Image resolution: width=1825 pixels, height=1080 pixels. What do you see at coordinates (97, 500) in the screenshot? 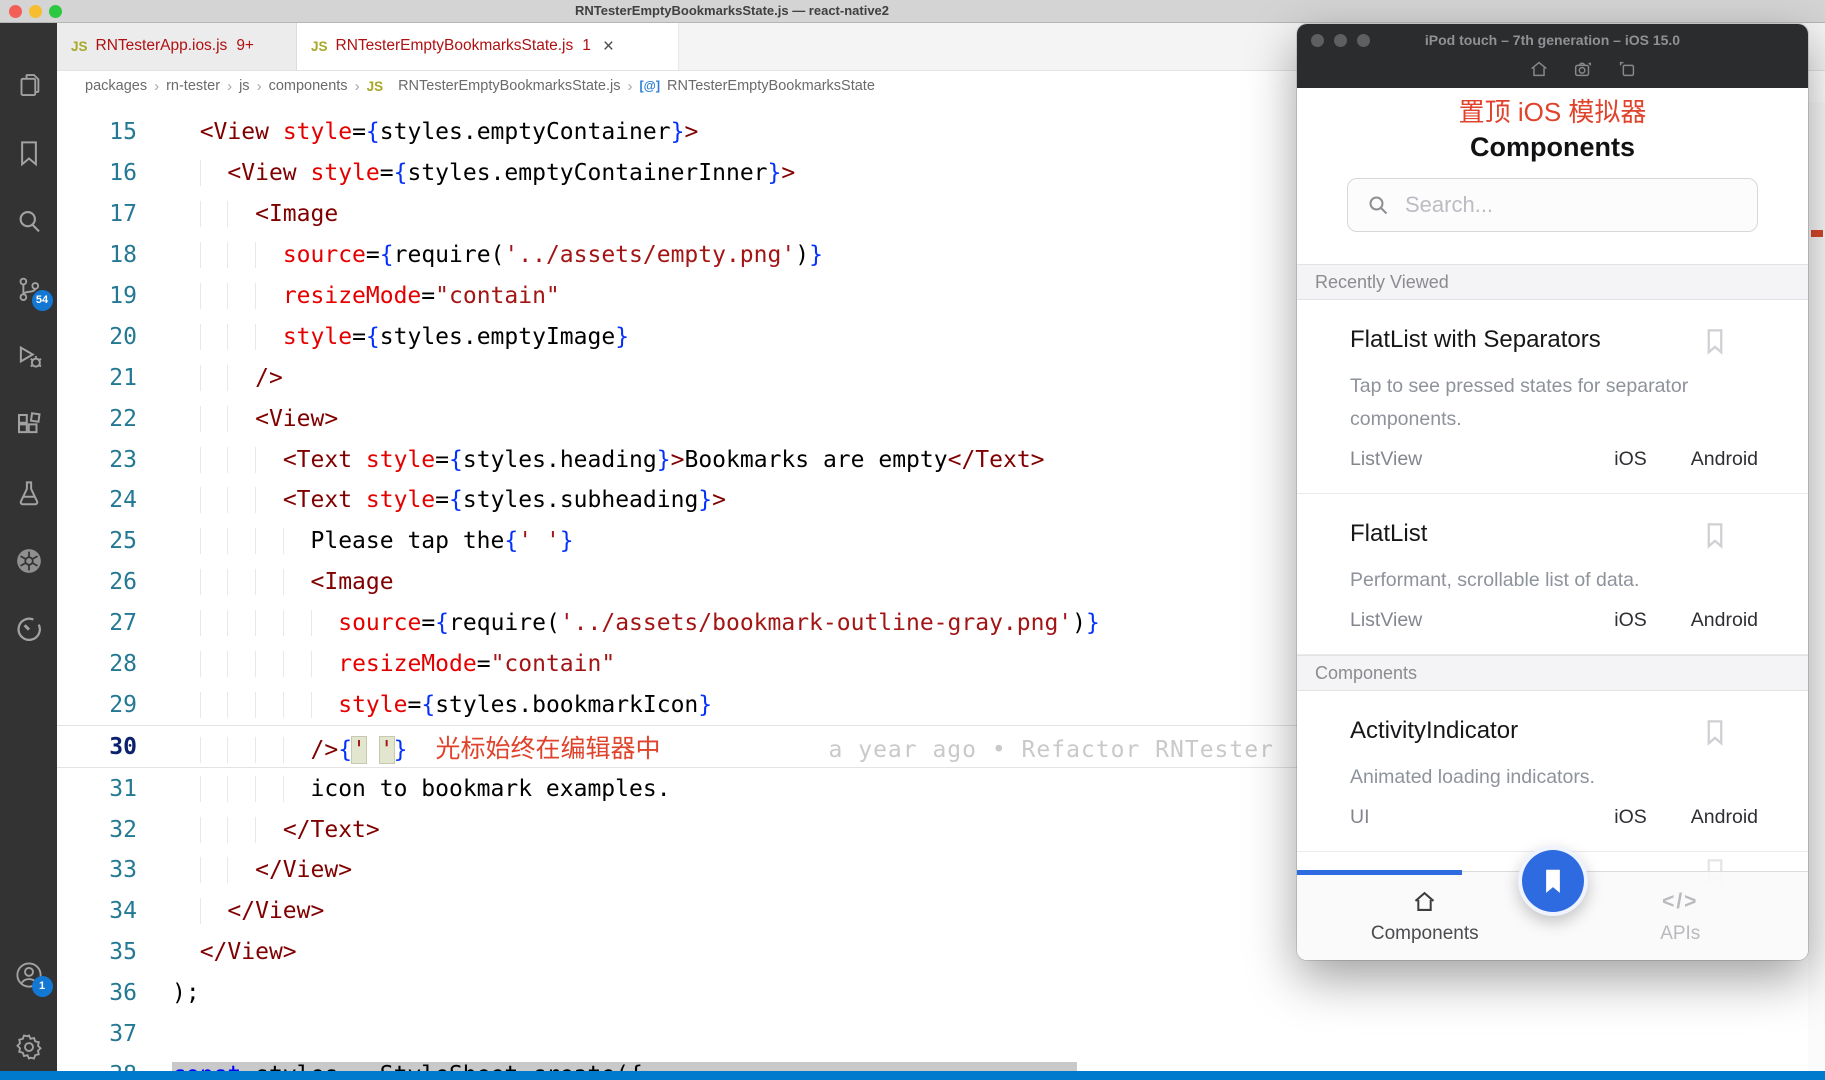
I see `line-number: 24` at bounding box center [97, 500].